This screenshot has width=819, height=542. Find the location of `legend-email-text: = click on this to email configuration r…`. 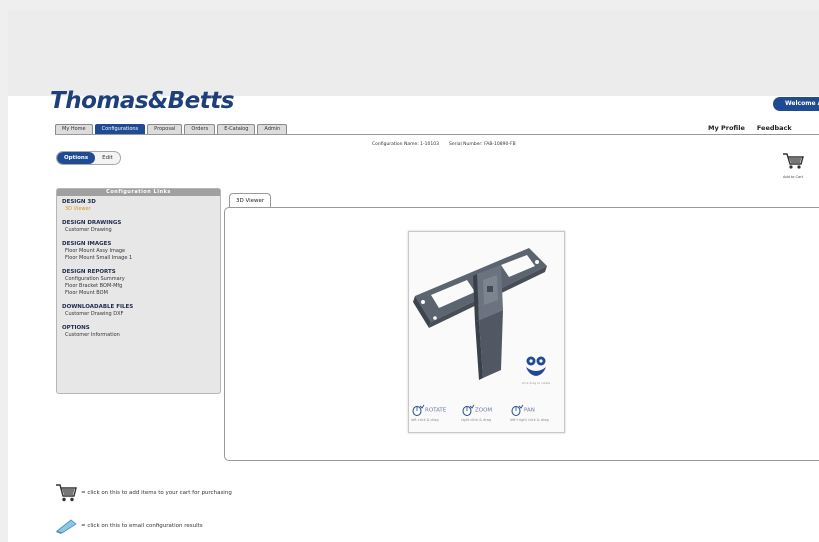

legend-email-text: = click on this to email configuration r… is located at coordinates (142, 526).